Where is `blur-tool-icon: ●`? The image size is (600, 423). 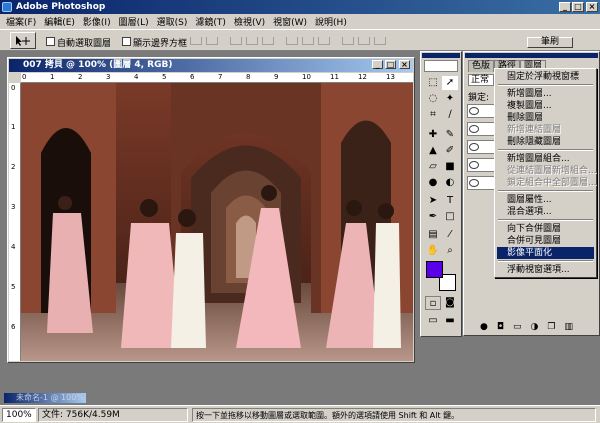 blur-tool-icon: ● is located at coordinates (433, 183).